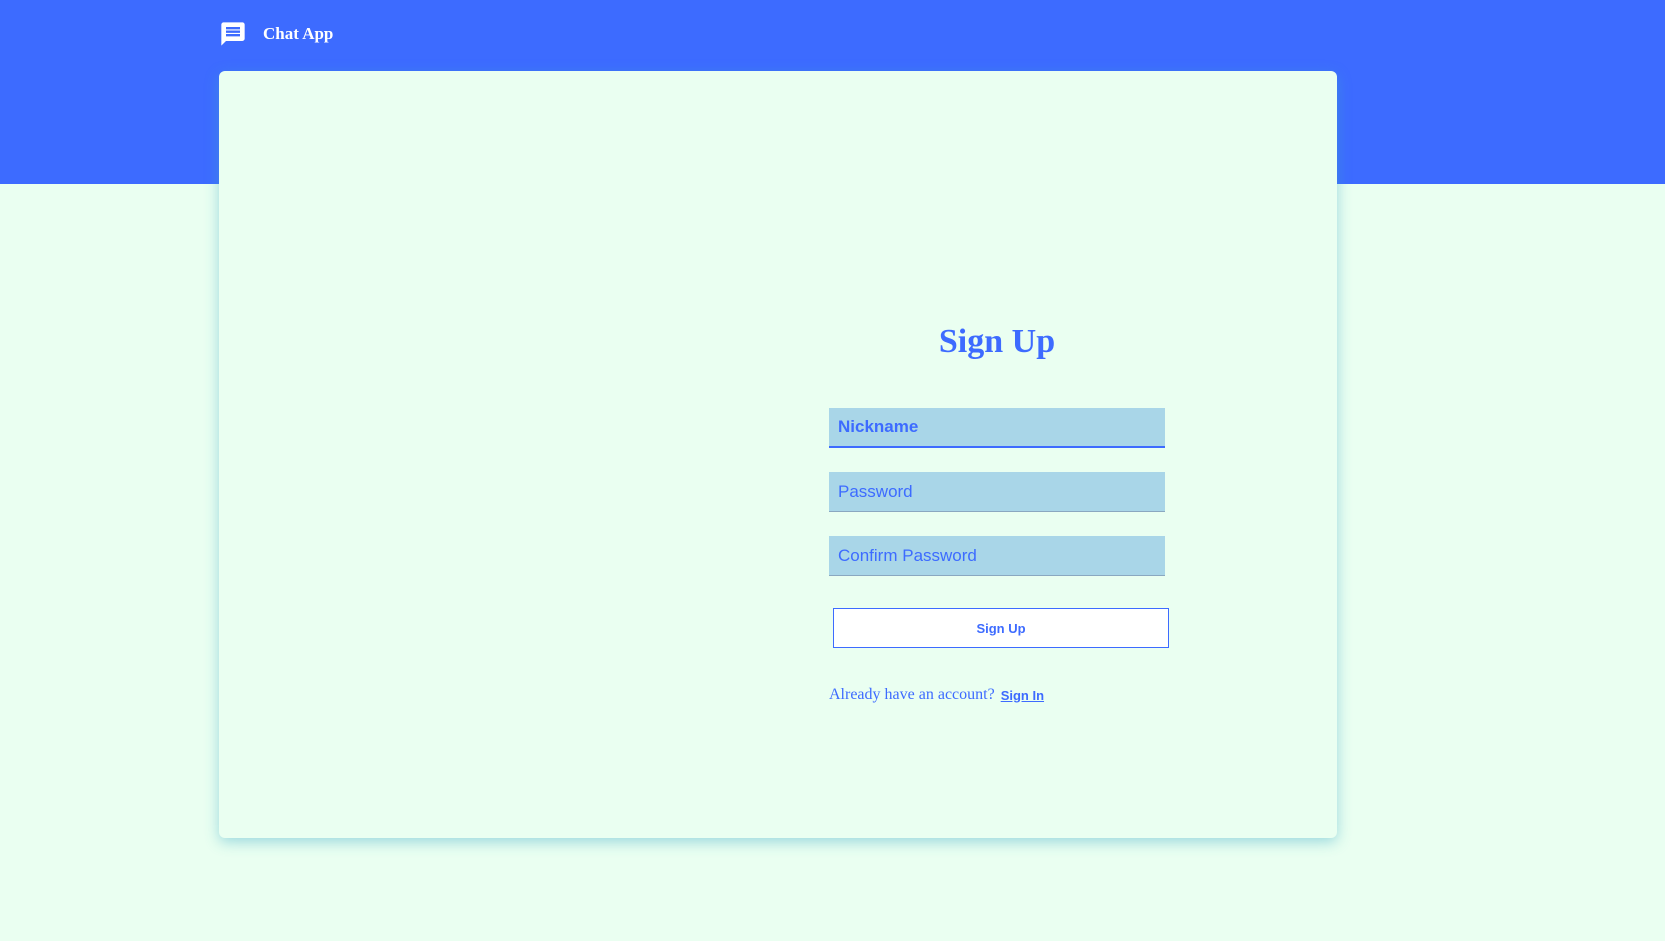 Image resolution: width=1665 pixels, height=941 pixels. Describe the element at coordinates (233, 34) in the screenshot. I see `chat-icon` at that location.